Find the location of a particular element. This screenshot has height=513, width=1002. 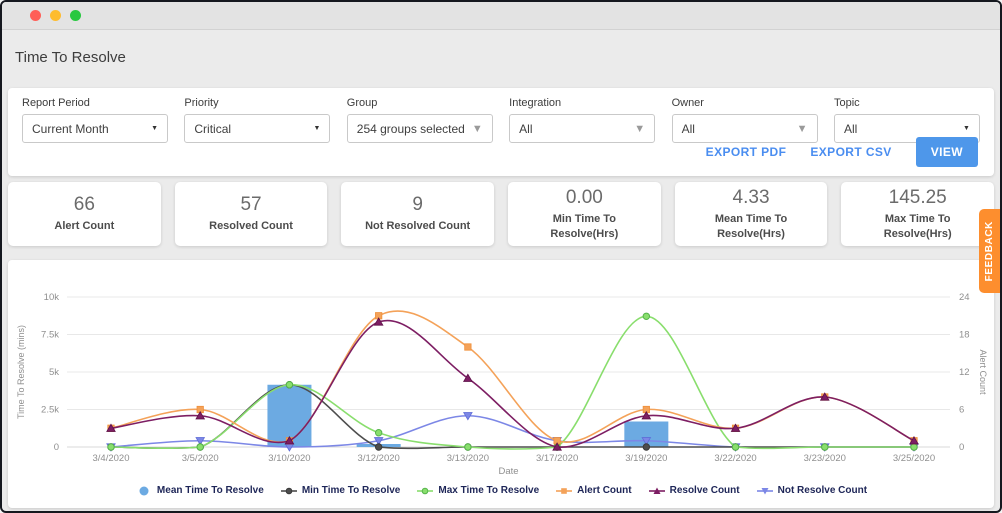

left-axis-tick: 2.5k is located at coordinates (50, 410).